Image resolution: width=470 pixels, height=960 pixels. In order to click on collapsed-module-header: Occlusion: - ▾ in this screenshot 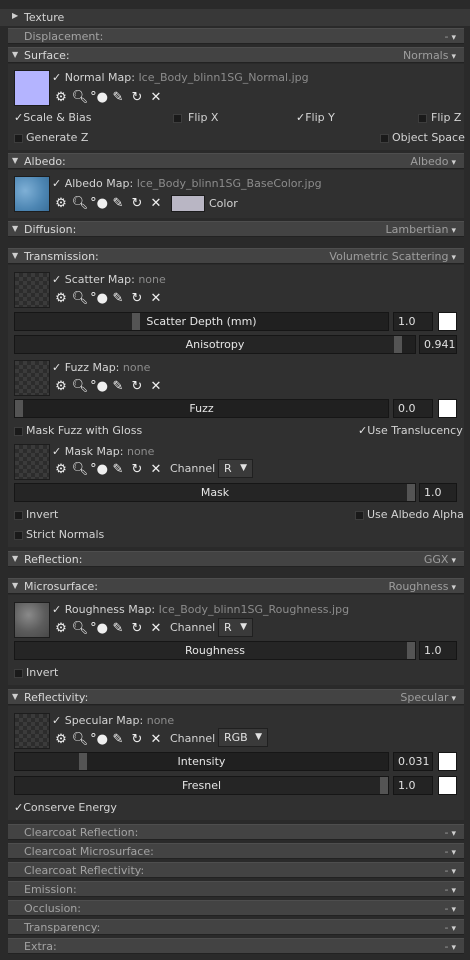, I will do `click(236, 908)`.